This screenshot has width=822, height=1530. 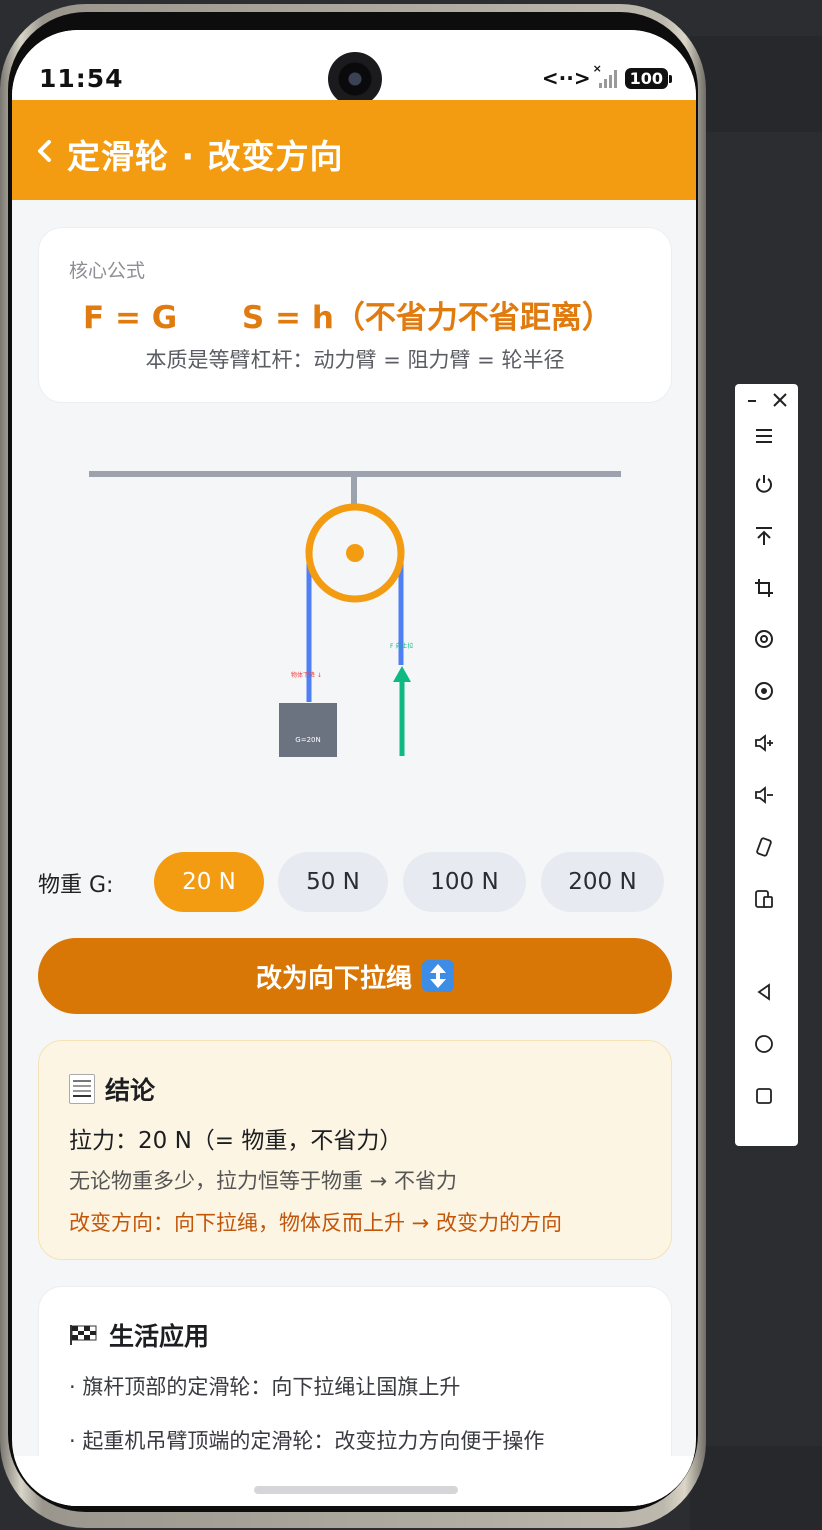 I want to click on weight-block, so click(x=308, y=730).